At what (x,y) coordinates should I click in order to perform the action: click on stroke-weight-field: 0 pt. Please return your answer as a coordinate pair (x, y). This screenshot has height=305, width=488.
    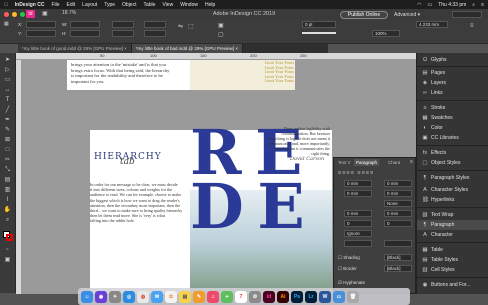
    Looking at the image, I should click on (319, 24).